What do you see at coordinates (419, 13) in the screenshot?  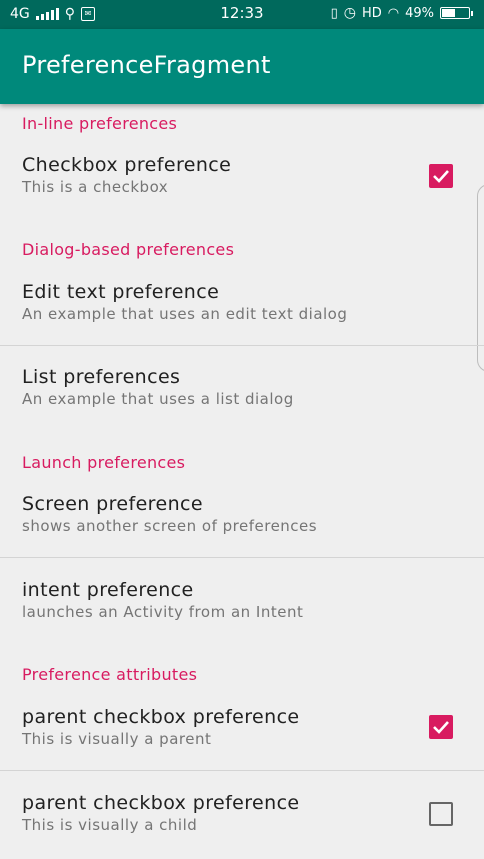 I see `battery-percent: 49%` at bounding box center [419, 13].